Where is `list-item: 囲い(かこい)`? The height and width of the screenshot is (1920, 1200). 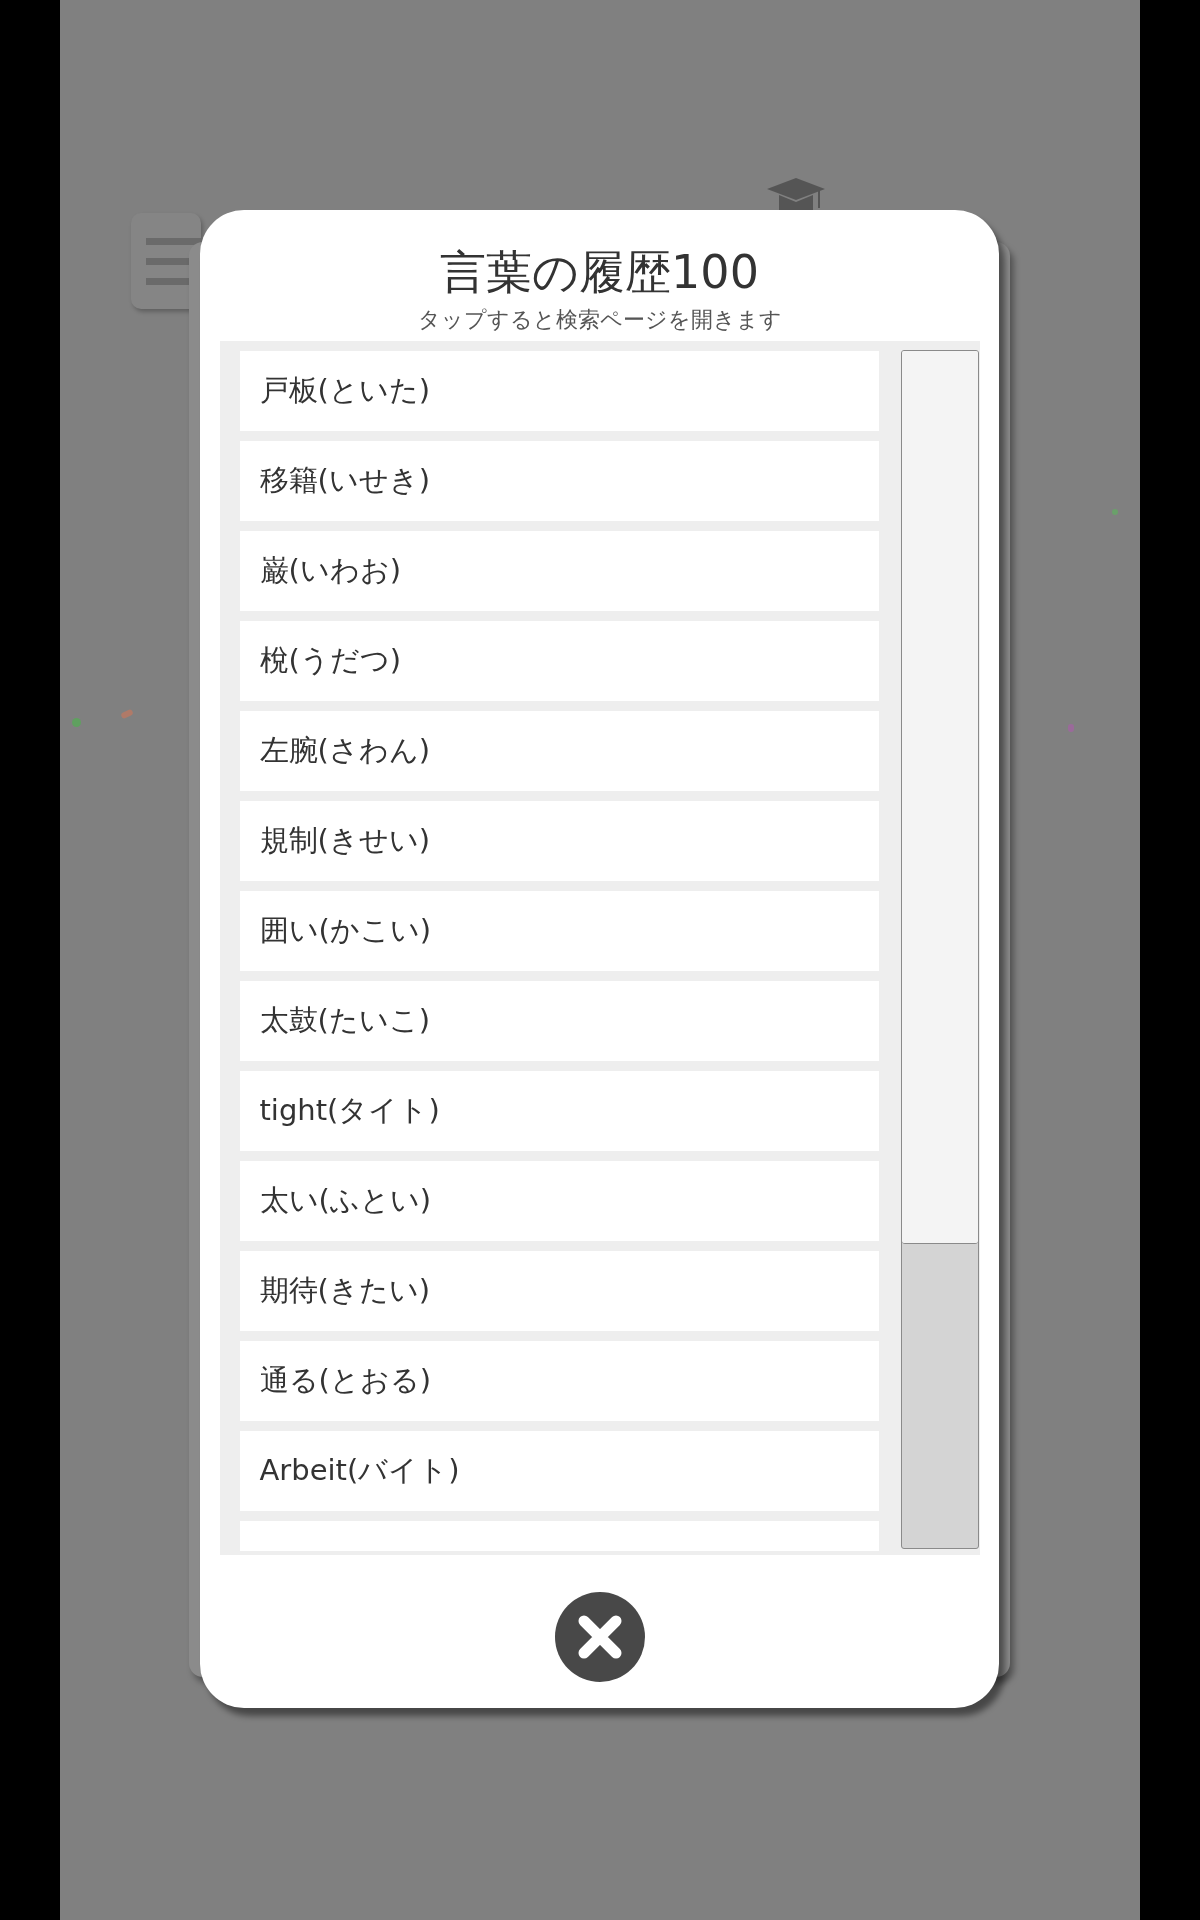
list-item: 囲い(かこい) is located at coordinates (559, 931).